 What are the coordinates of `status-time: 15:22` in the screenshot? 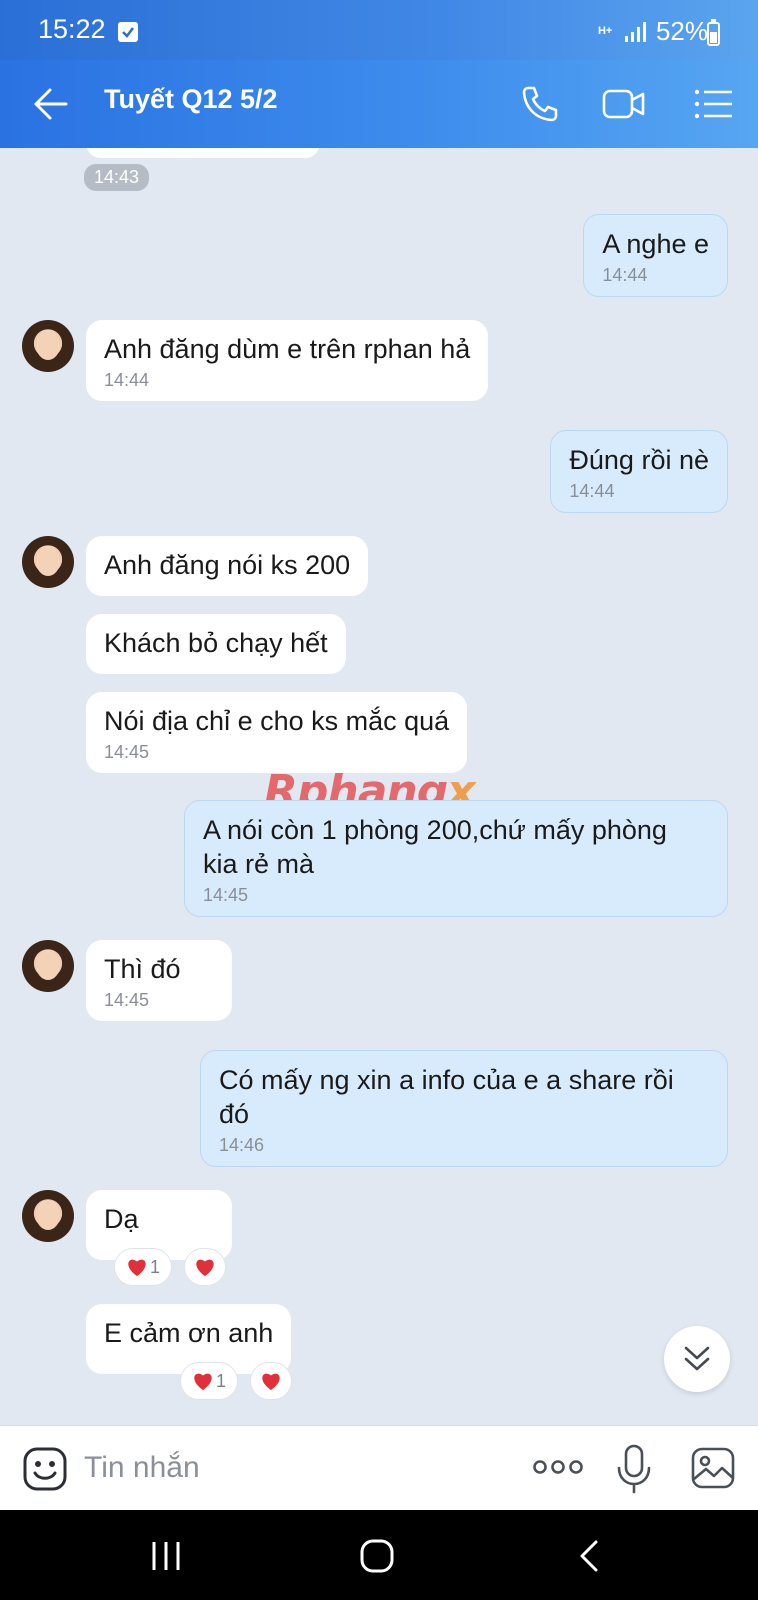 It's located at (72, 29).